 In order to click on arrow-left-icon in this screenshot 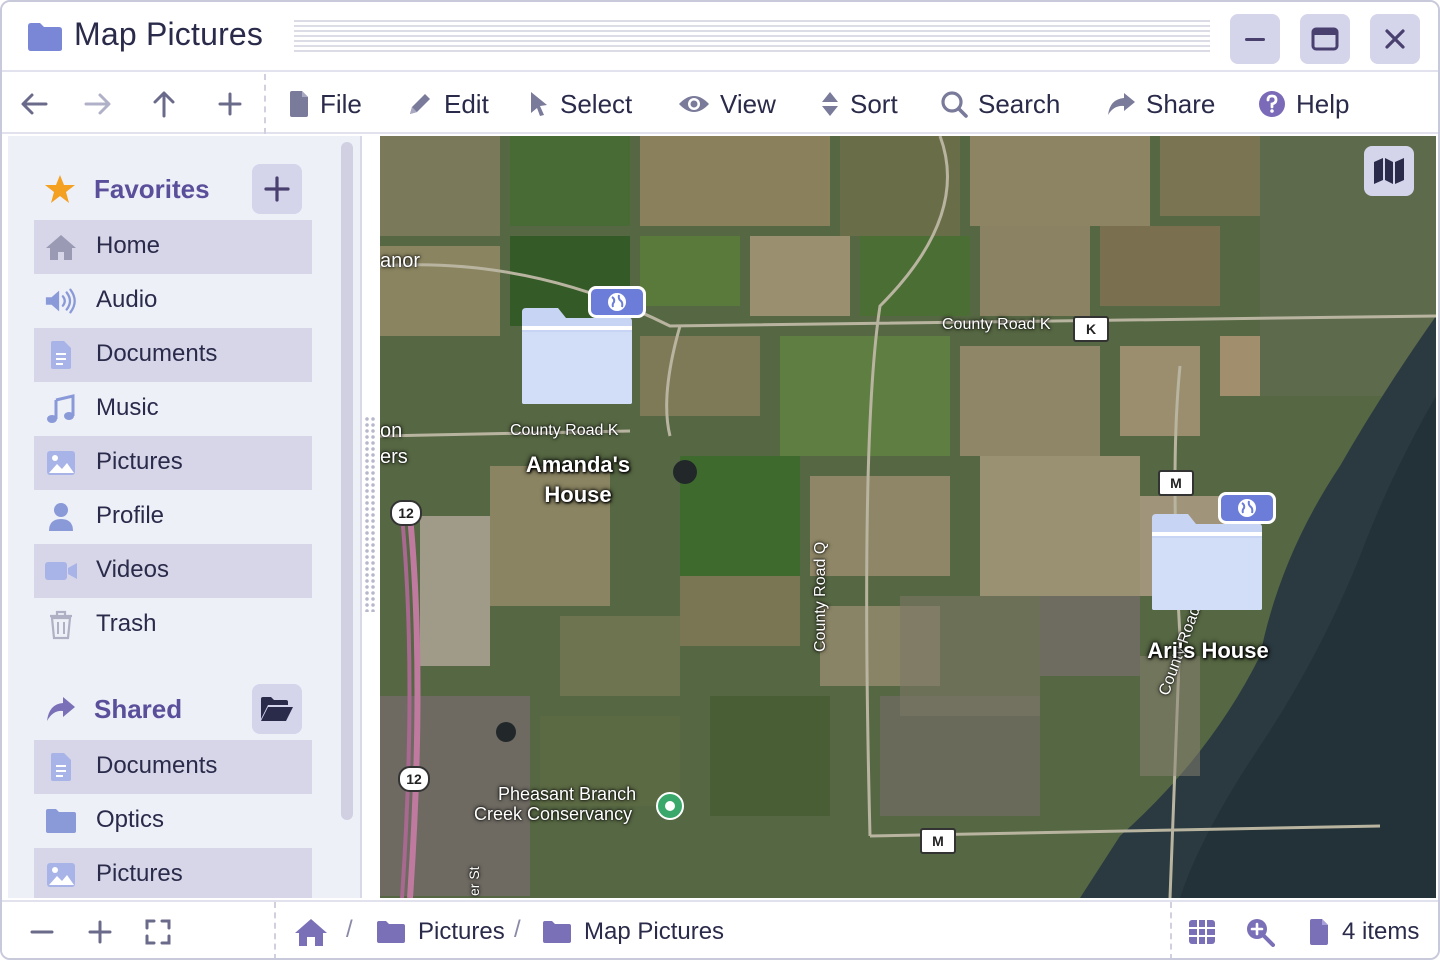, I will do `click(34, 104)`.